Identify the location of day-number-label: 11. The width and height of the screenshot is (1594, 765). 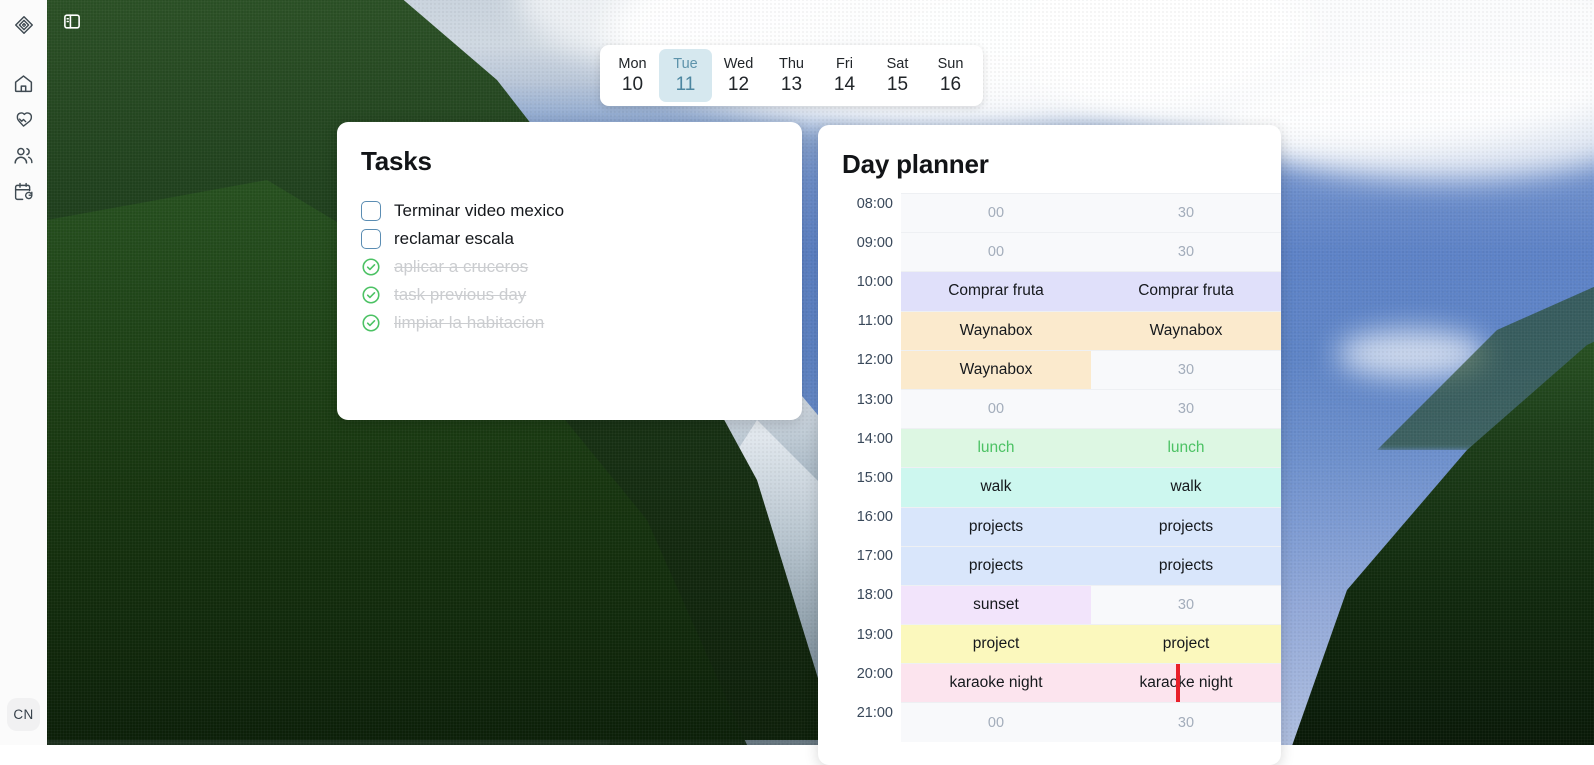
(685, 84).